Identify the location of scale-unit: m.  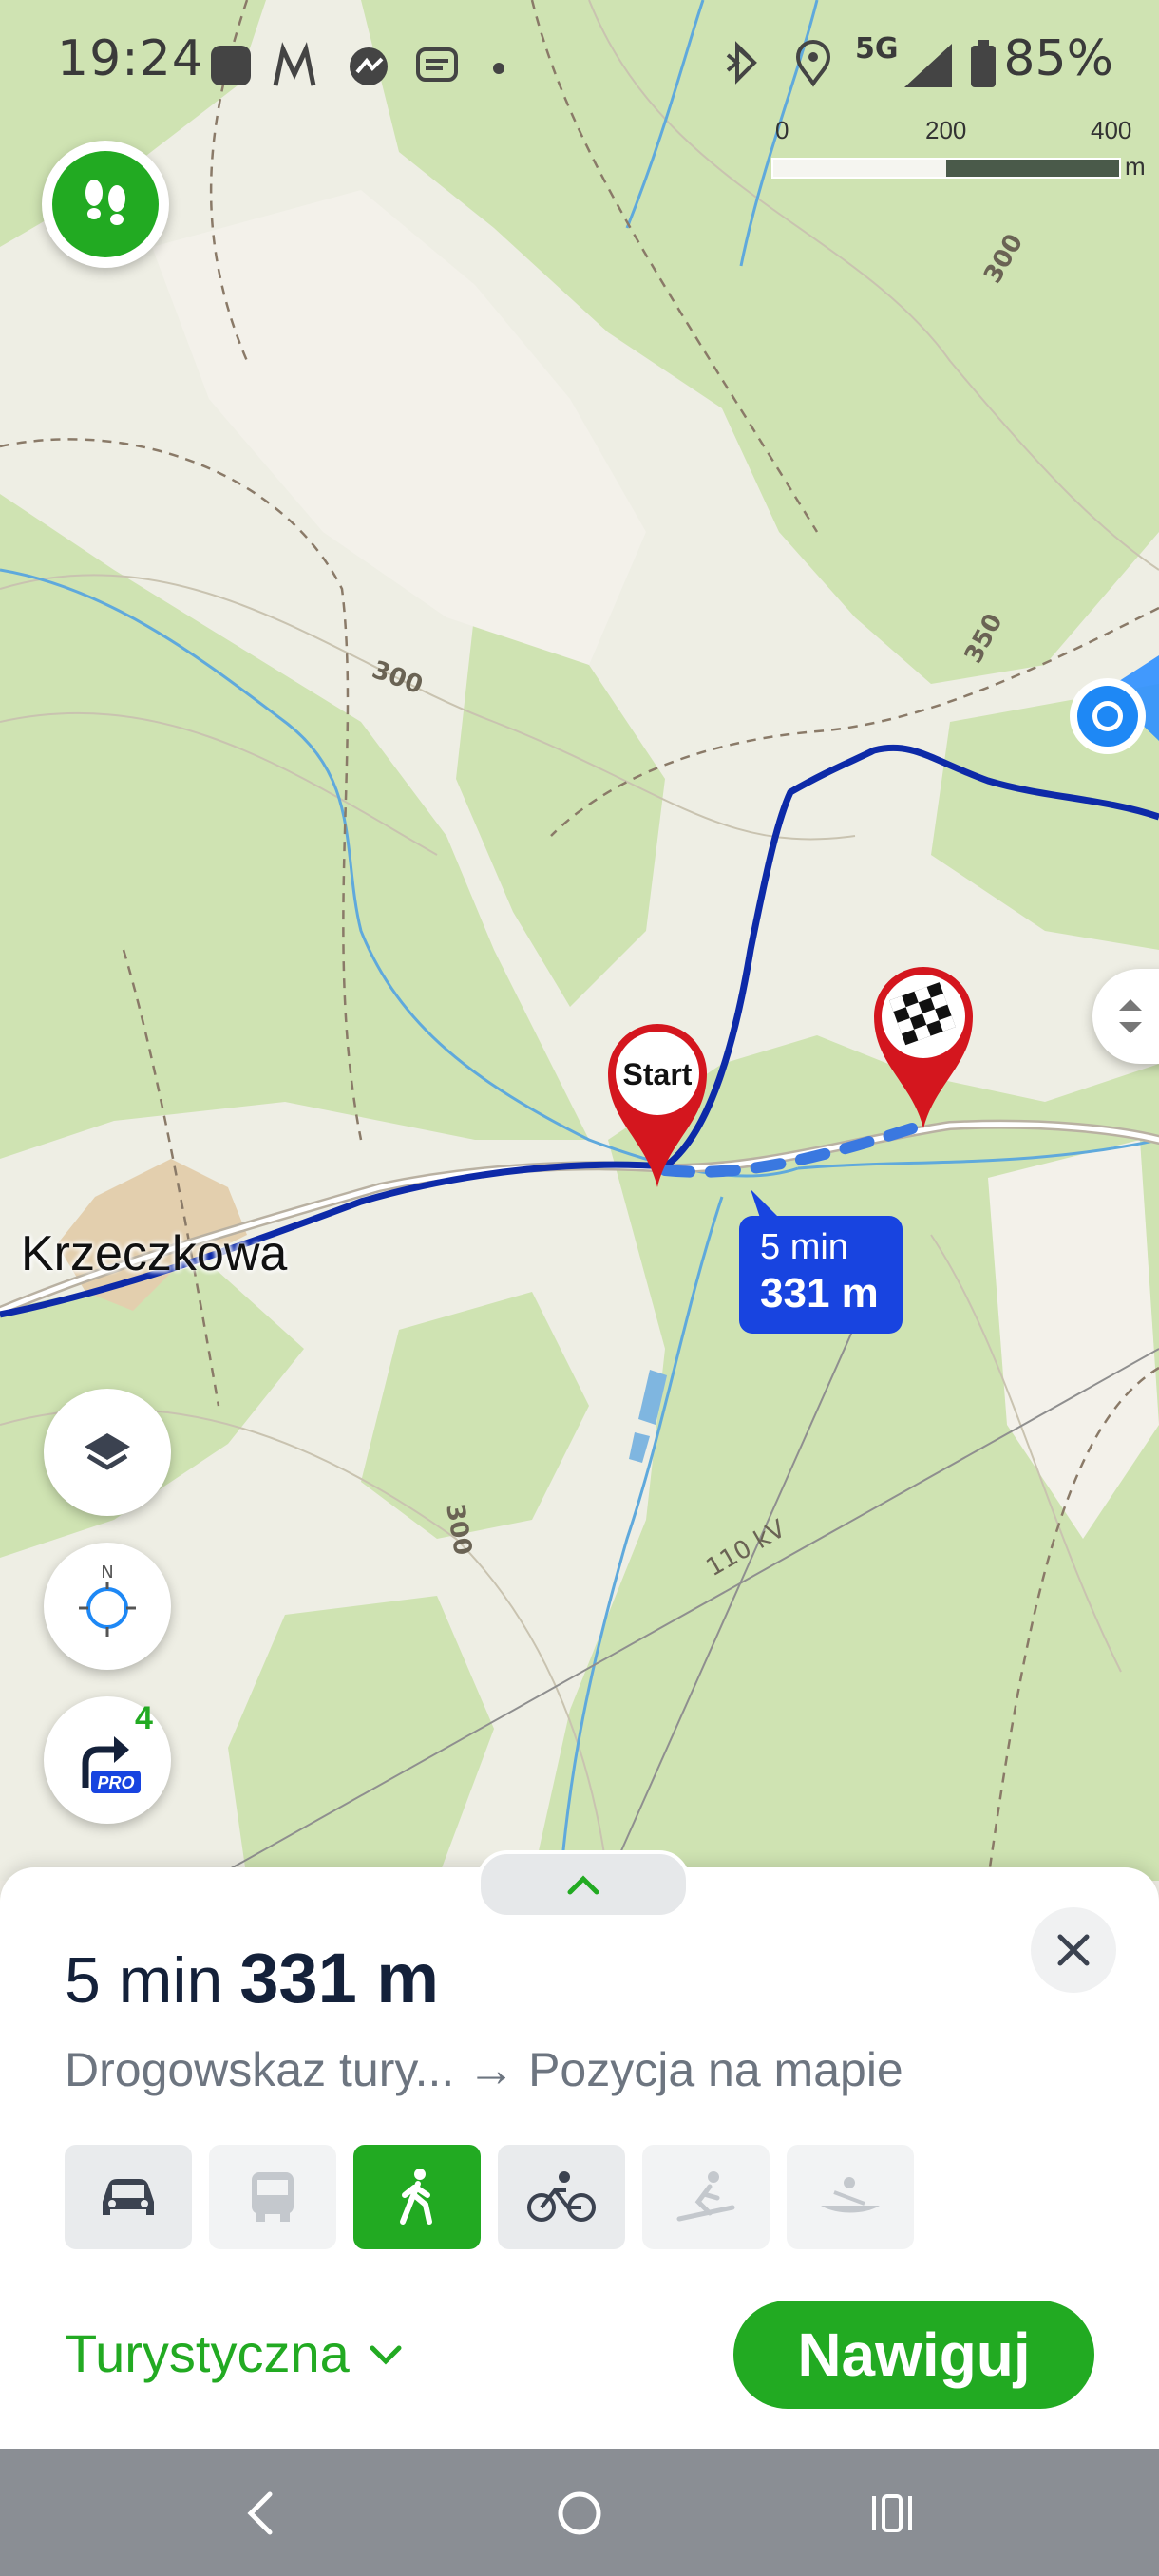
(1135, 166).